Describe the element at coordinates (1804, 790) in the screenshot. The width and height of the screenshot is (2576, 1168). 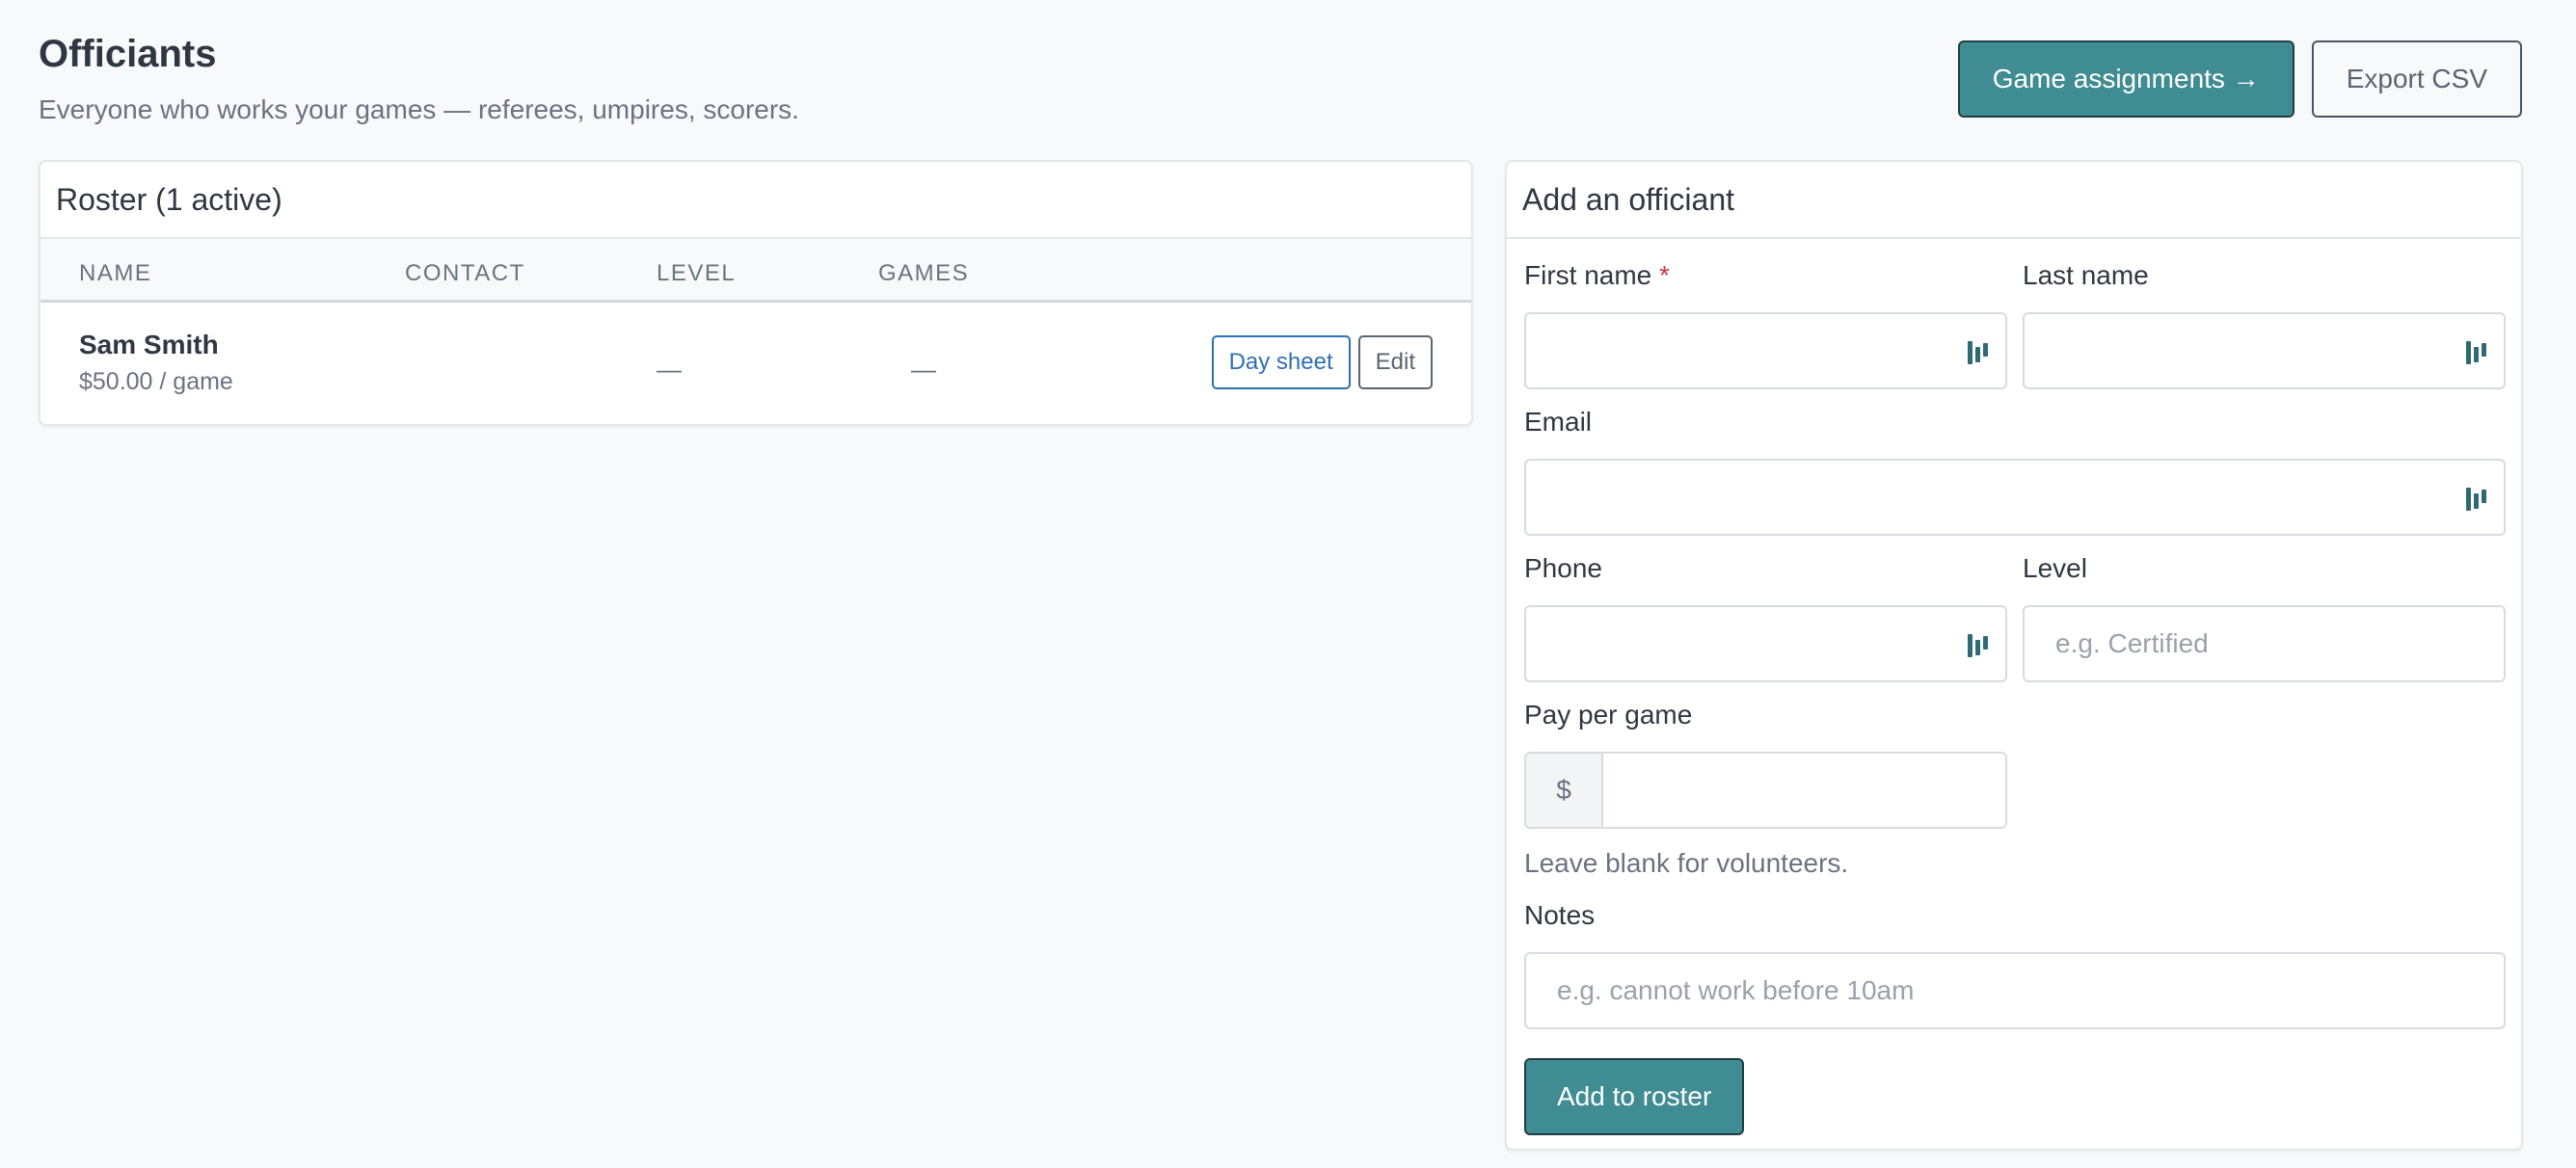
I see `pay-per-game-field` at that location.